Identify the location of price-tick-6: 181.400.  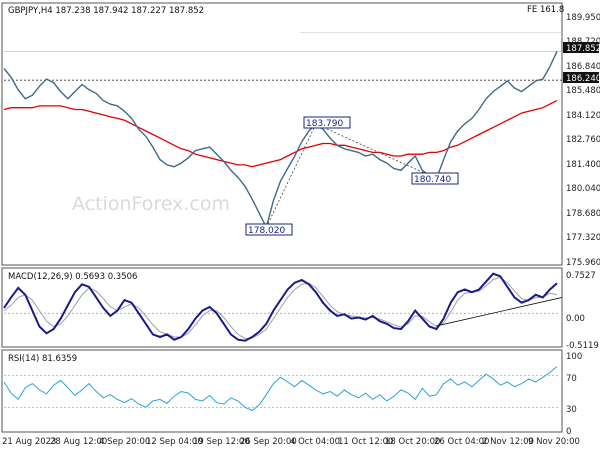
(583, 165).